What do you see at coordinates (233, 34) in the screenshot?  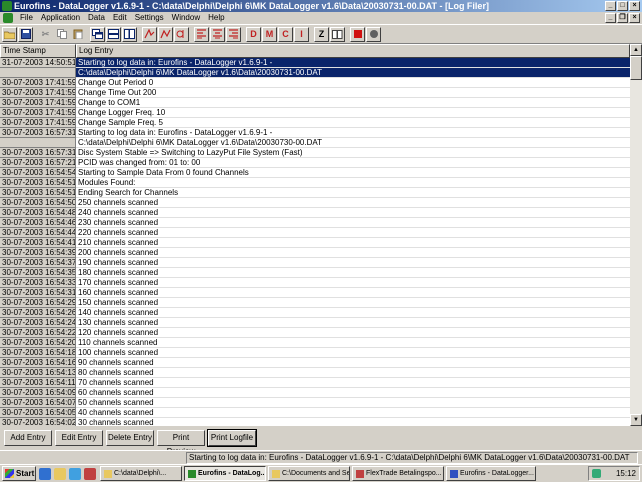 I see `align-right-icon` at bounding box center [233, 34].